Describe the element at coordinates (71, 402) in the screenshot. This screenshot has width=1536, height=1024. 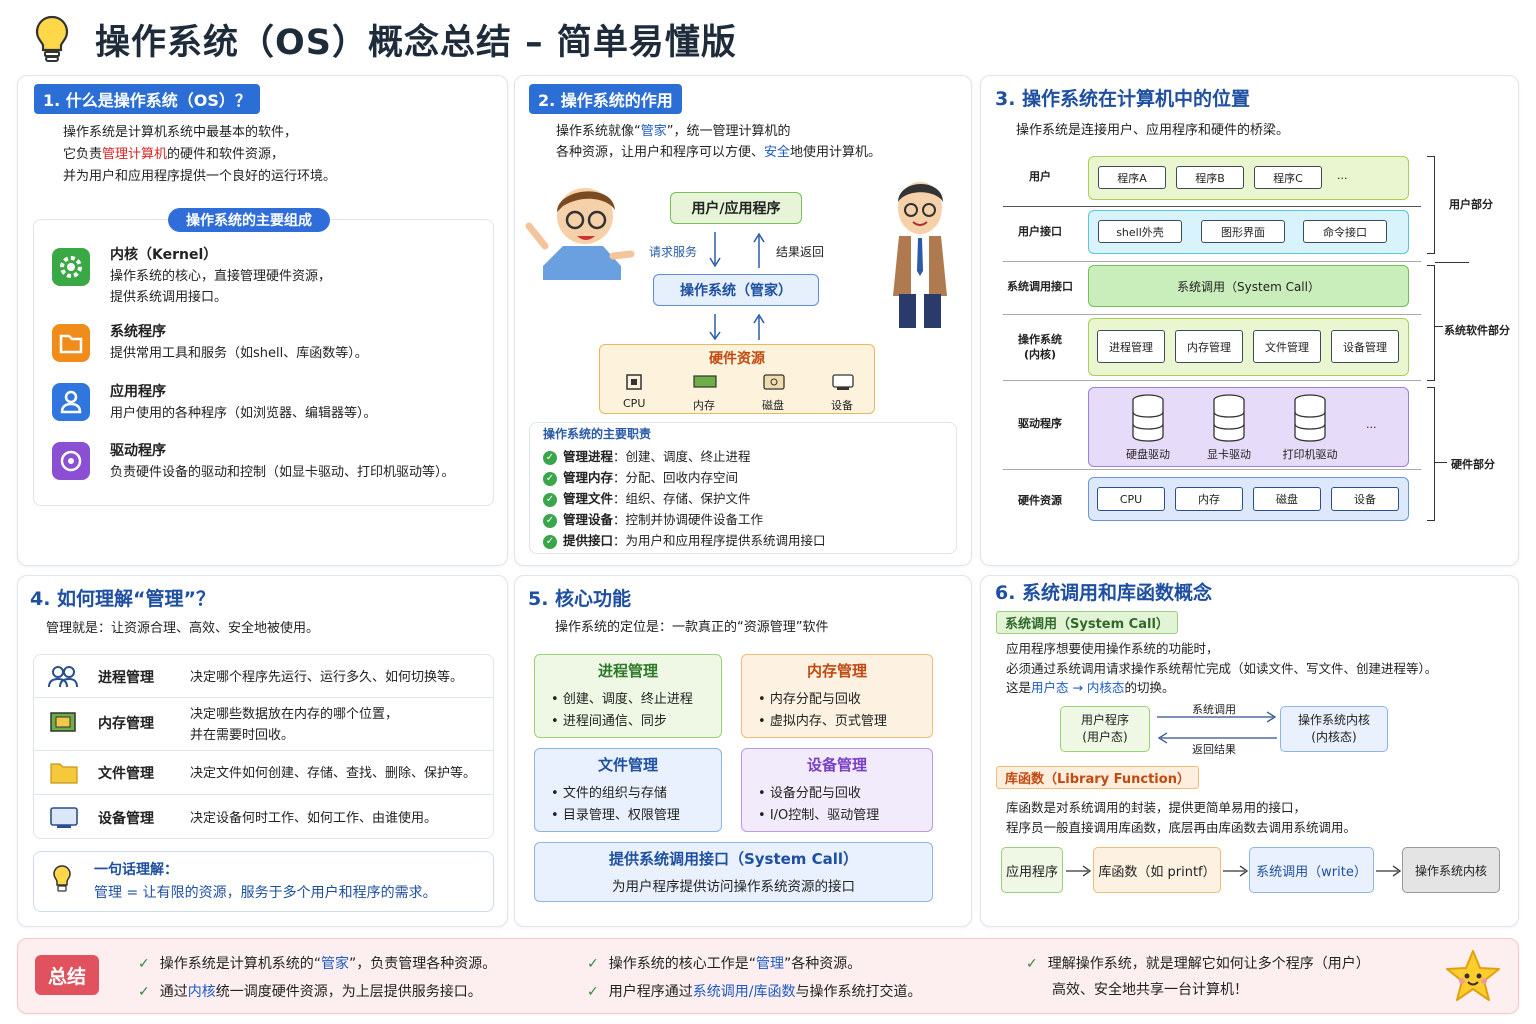
I see `user-icon` at that location.